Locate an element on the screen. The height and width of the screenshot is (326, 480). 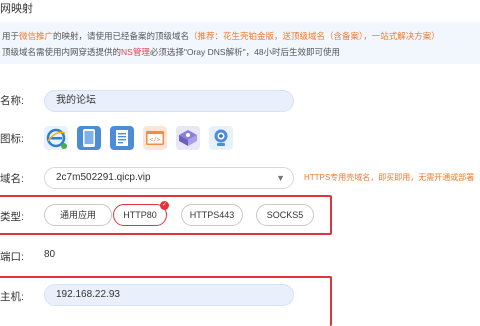
name-label: 名称: is located at coordinates (12, 101).